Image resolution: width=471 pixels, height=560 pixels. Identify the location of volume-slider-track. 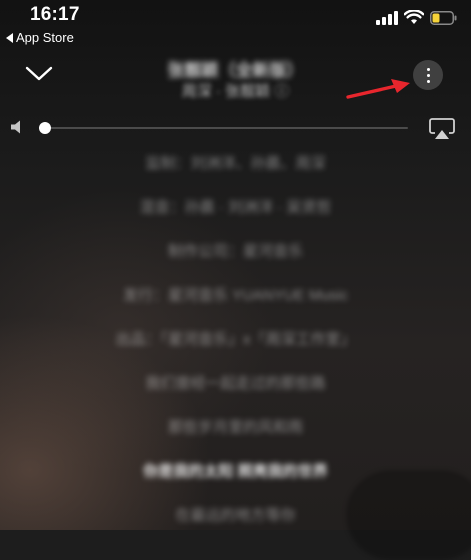
(226, 128).